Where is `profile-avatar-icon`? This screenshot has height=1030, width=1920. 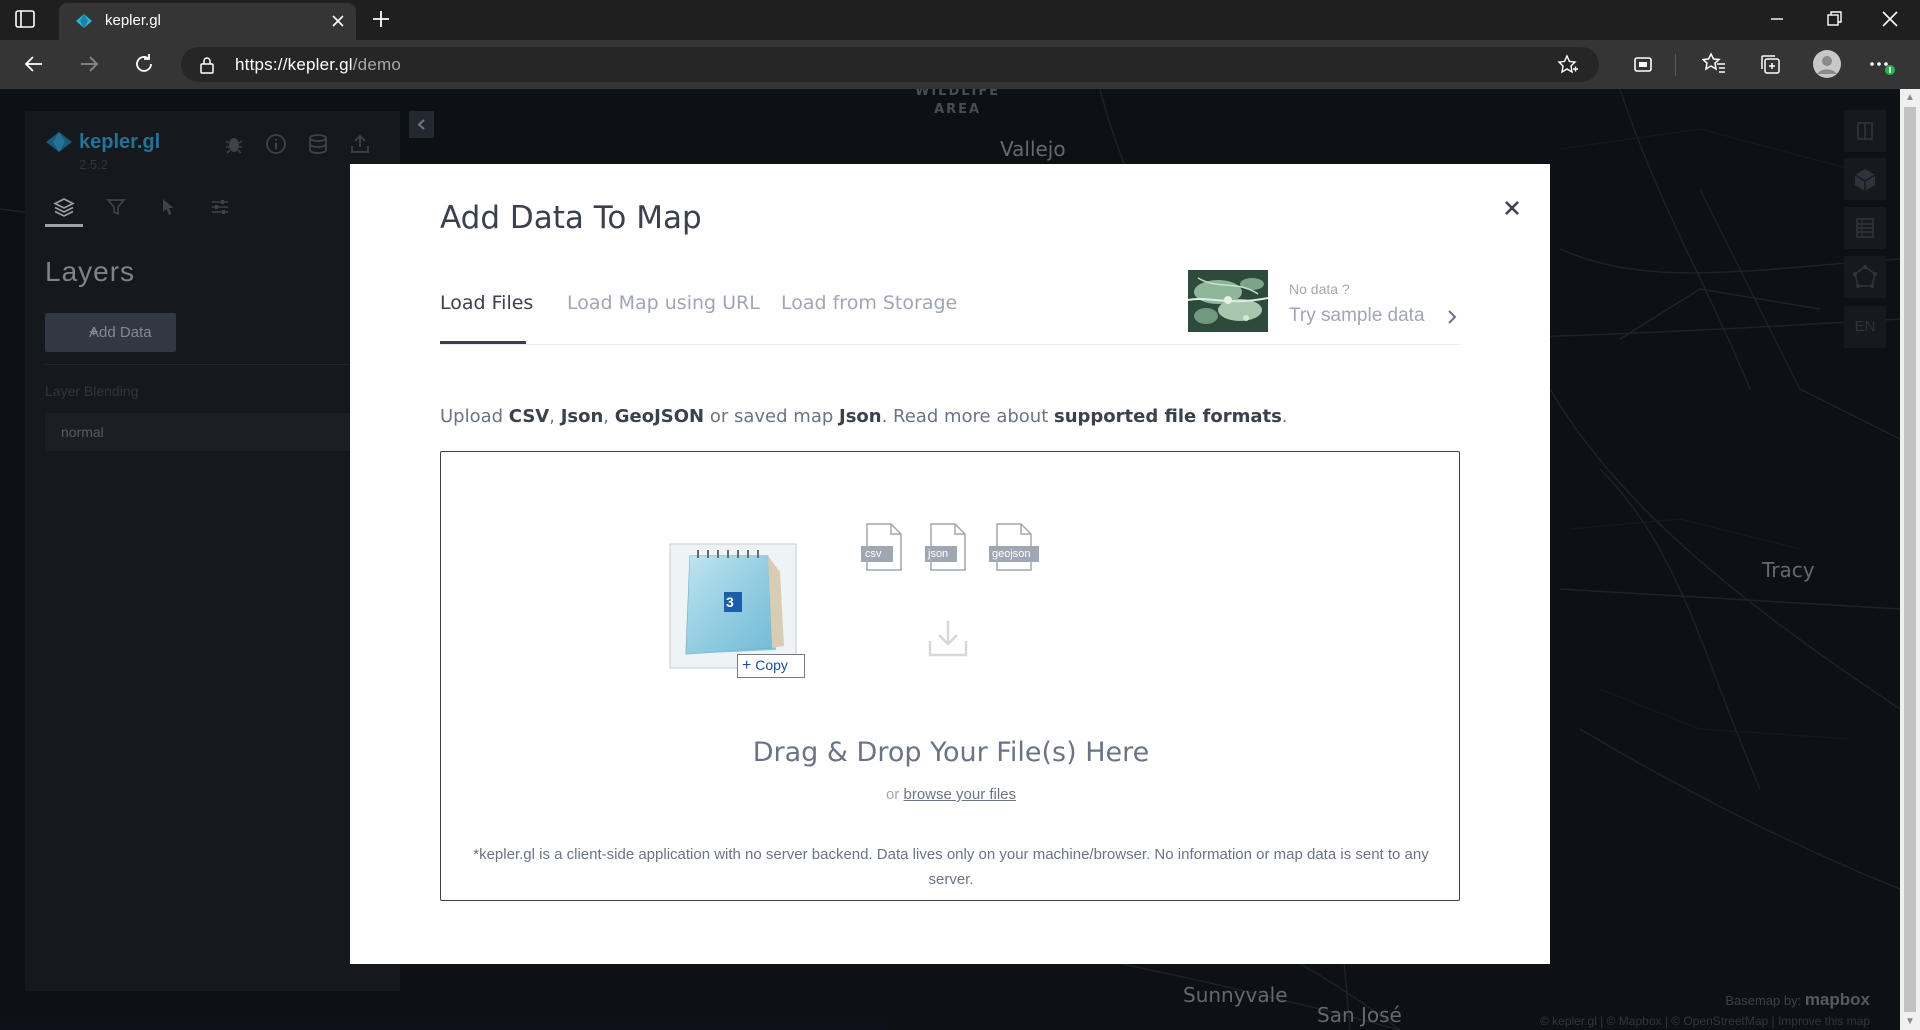 profile-avatar-icon is located at coordinates (1827, 64).